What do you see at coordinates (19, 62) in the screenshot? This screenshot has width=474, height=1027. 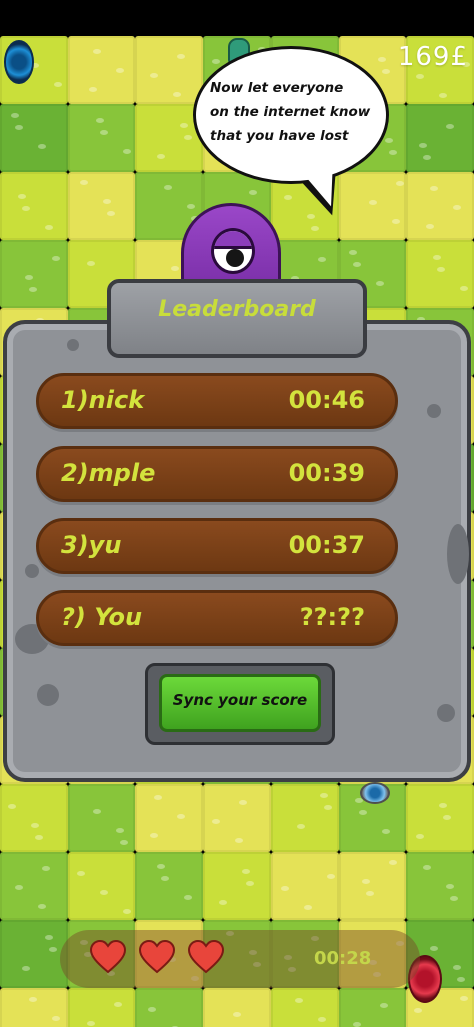 I see `blue-portal-icon` at bounding box center [19, 62].